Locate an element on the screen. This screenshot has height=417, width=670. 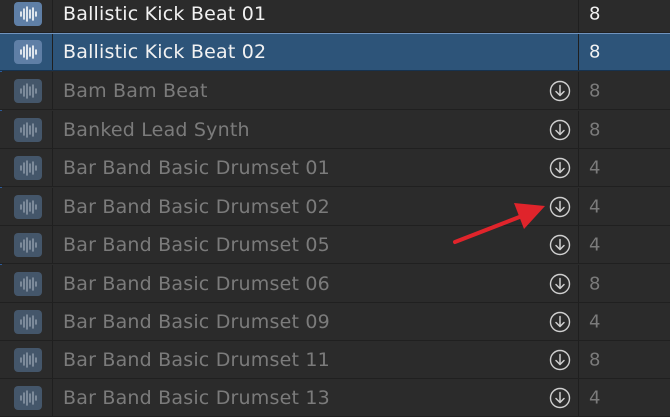
loop-row: Banked Lead Synth 8 is located at coordinates (335, 130).